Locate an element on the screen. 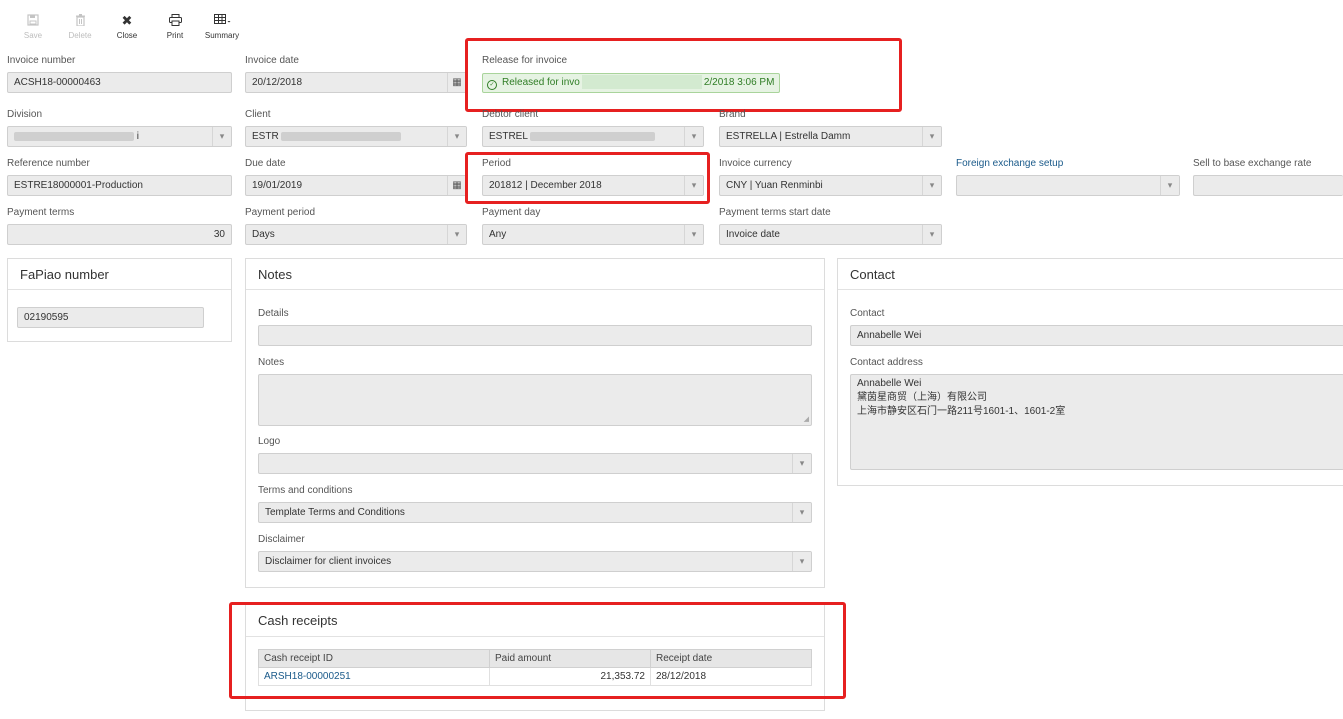  close-label: Close is located at coordinates (127, 35).